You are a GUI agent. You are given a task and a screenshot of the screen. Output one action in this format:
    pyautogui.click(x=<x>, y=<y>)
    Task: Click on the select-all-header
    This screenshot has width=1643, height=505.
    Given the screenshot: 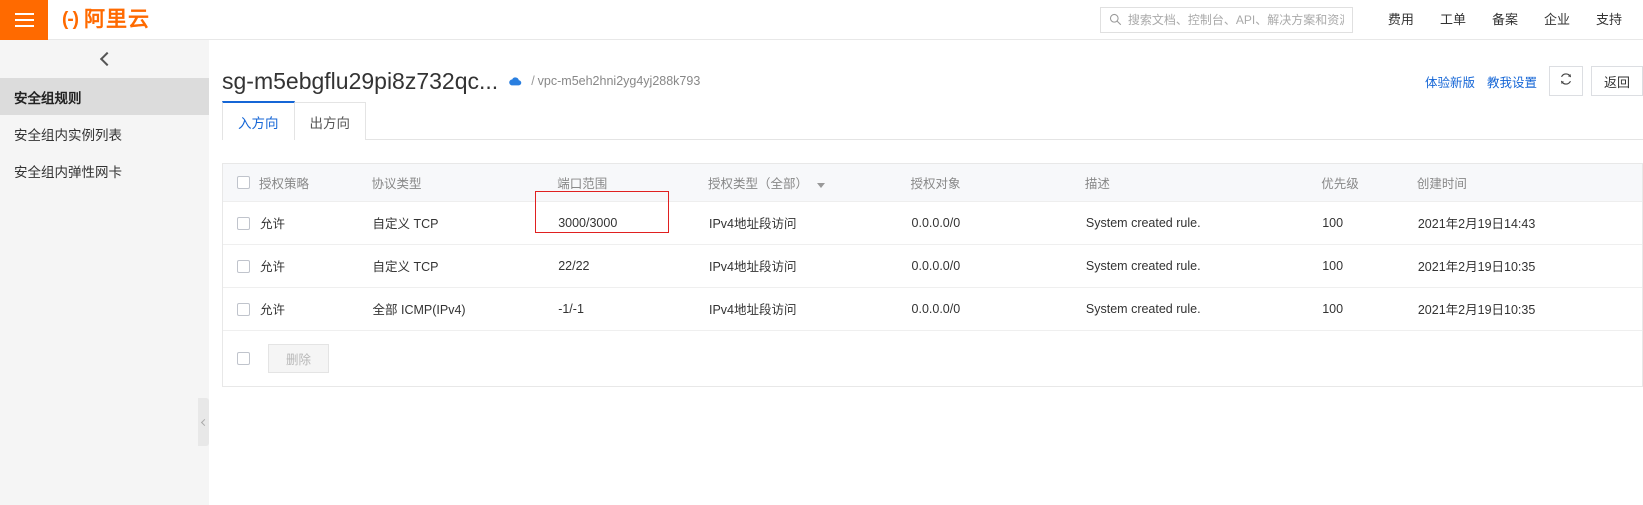 What is the action you would take?
    pyautogui.click(x=241, y=183)
    